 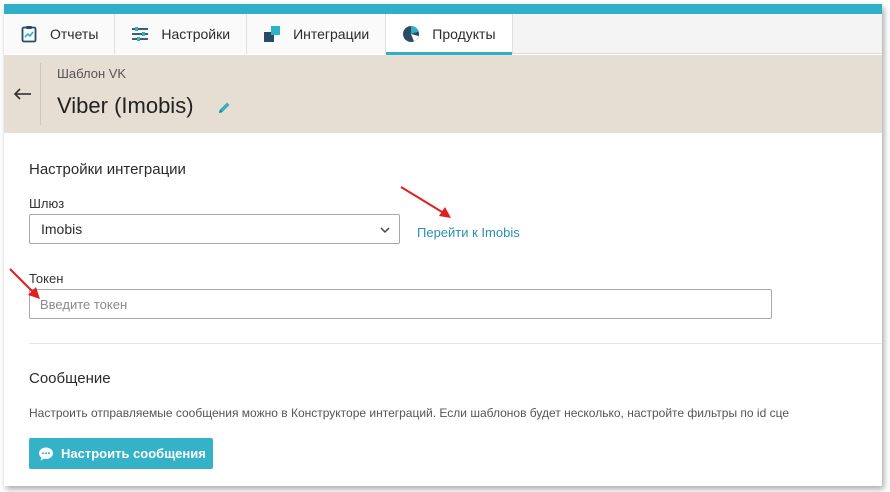 I want to click on configure-messages-label: Настроить сообщения, so click(x=133, y=453).